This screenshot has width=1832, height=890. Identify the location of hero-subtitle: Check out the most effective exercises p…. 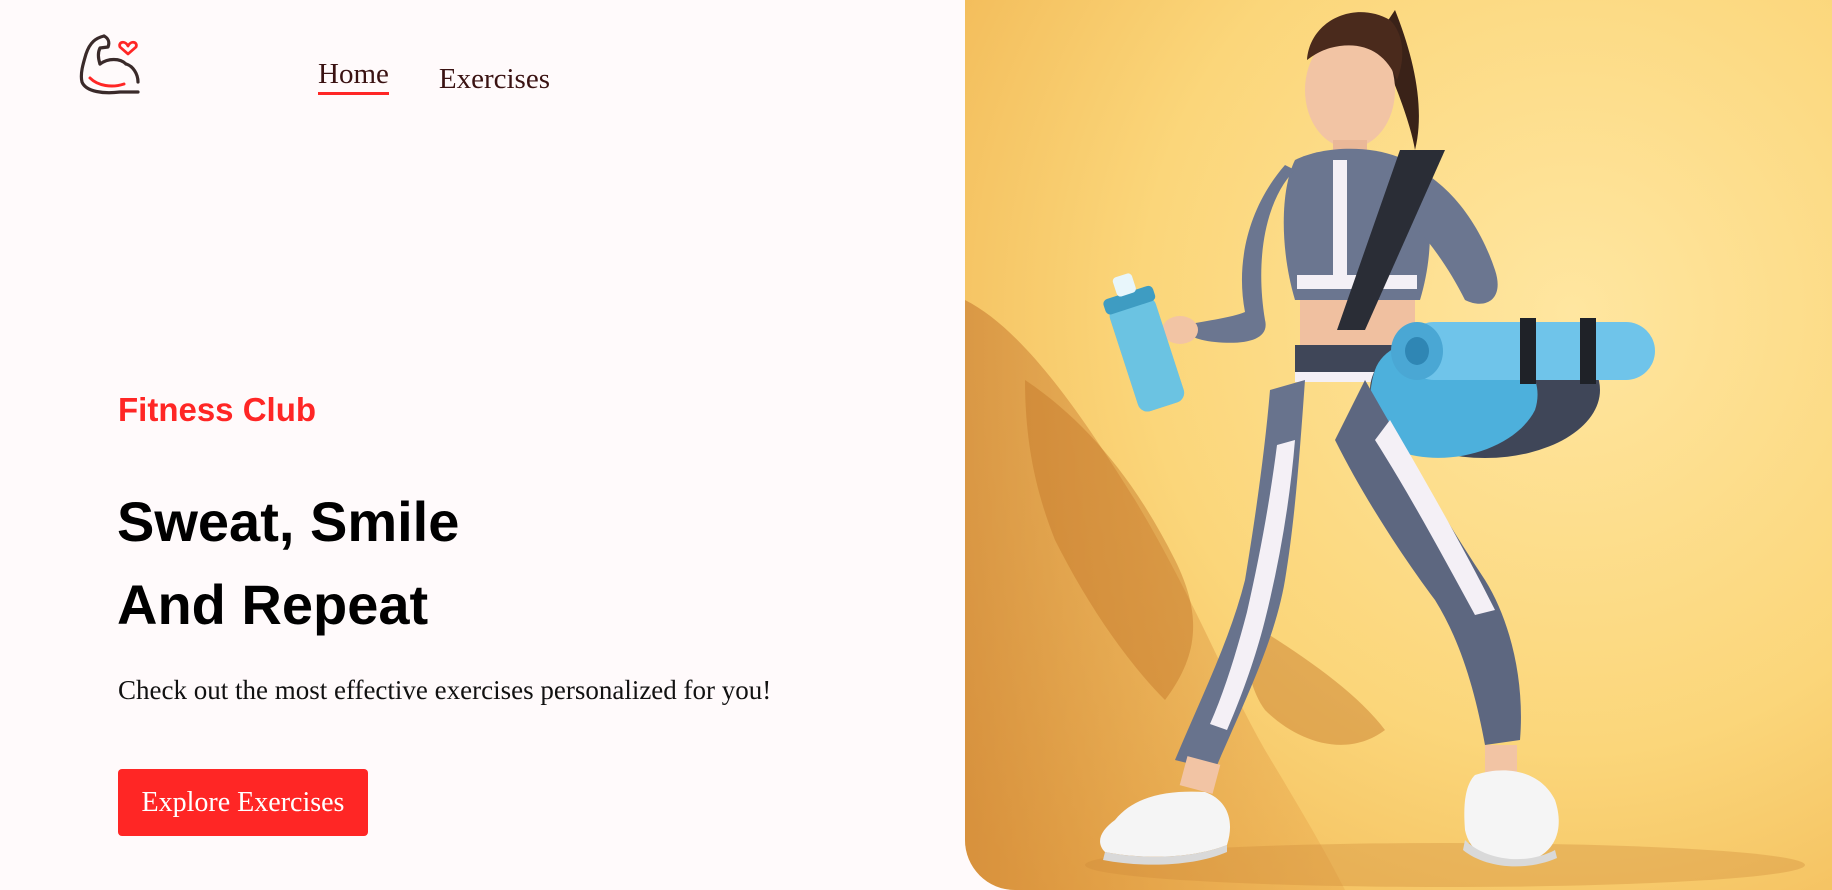
(445, 690).